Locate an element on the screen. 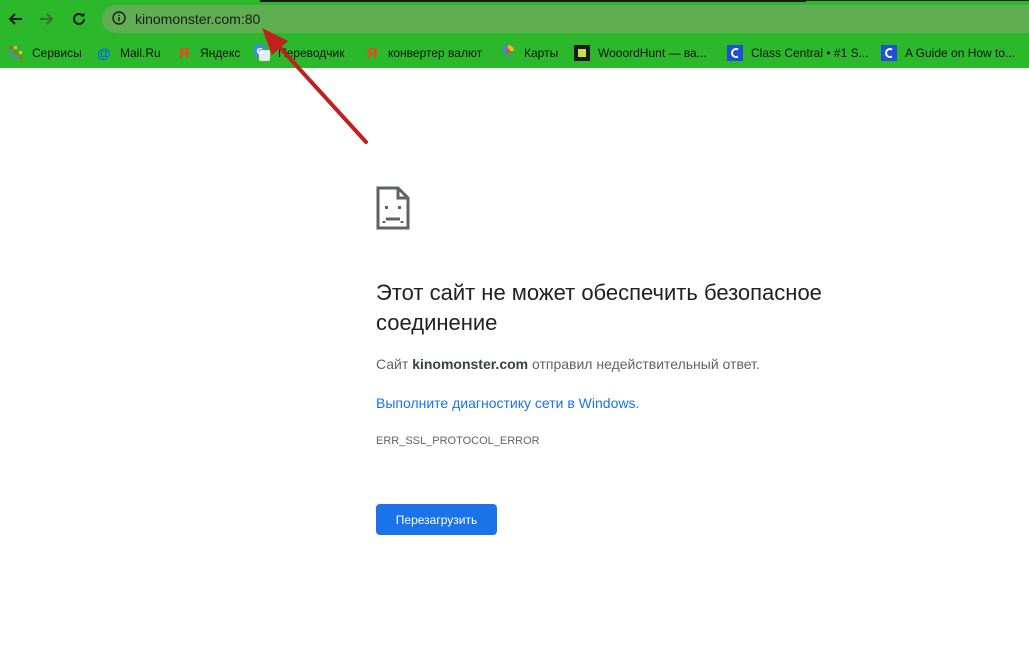  back-arrow-icon is located at coordinates (15, 19).